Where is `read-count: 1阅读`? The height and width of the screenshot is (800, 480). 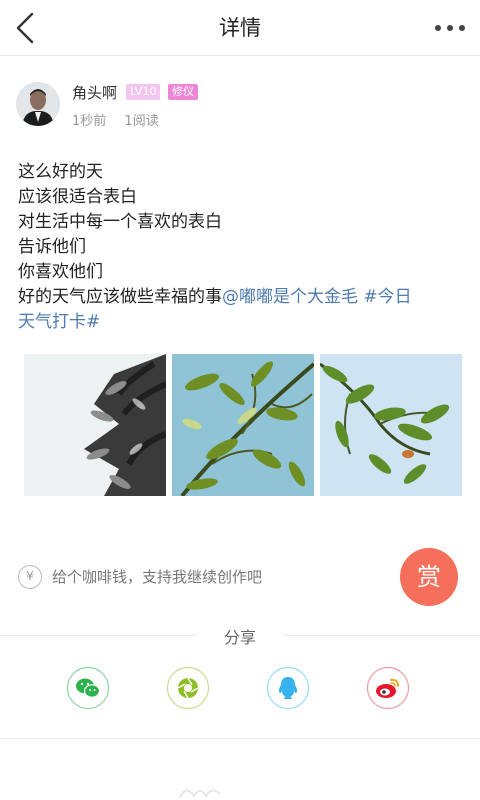 read-count: 1阅读 is located at coordinates (141, 121).